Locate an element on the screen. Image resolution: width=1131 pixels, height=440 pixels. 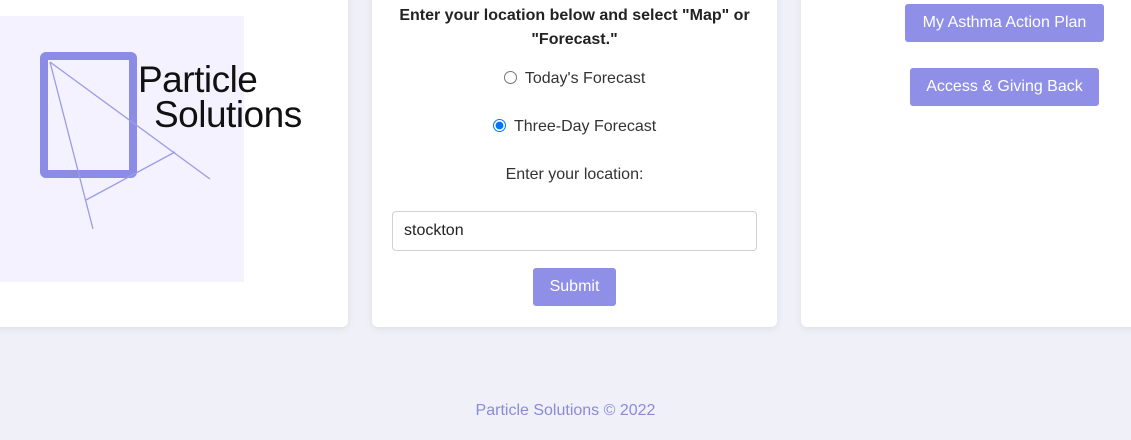
logo-line-1: Particle is located at coordinates (198, 79).